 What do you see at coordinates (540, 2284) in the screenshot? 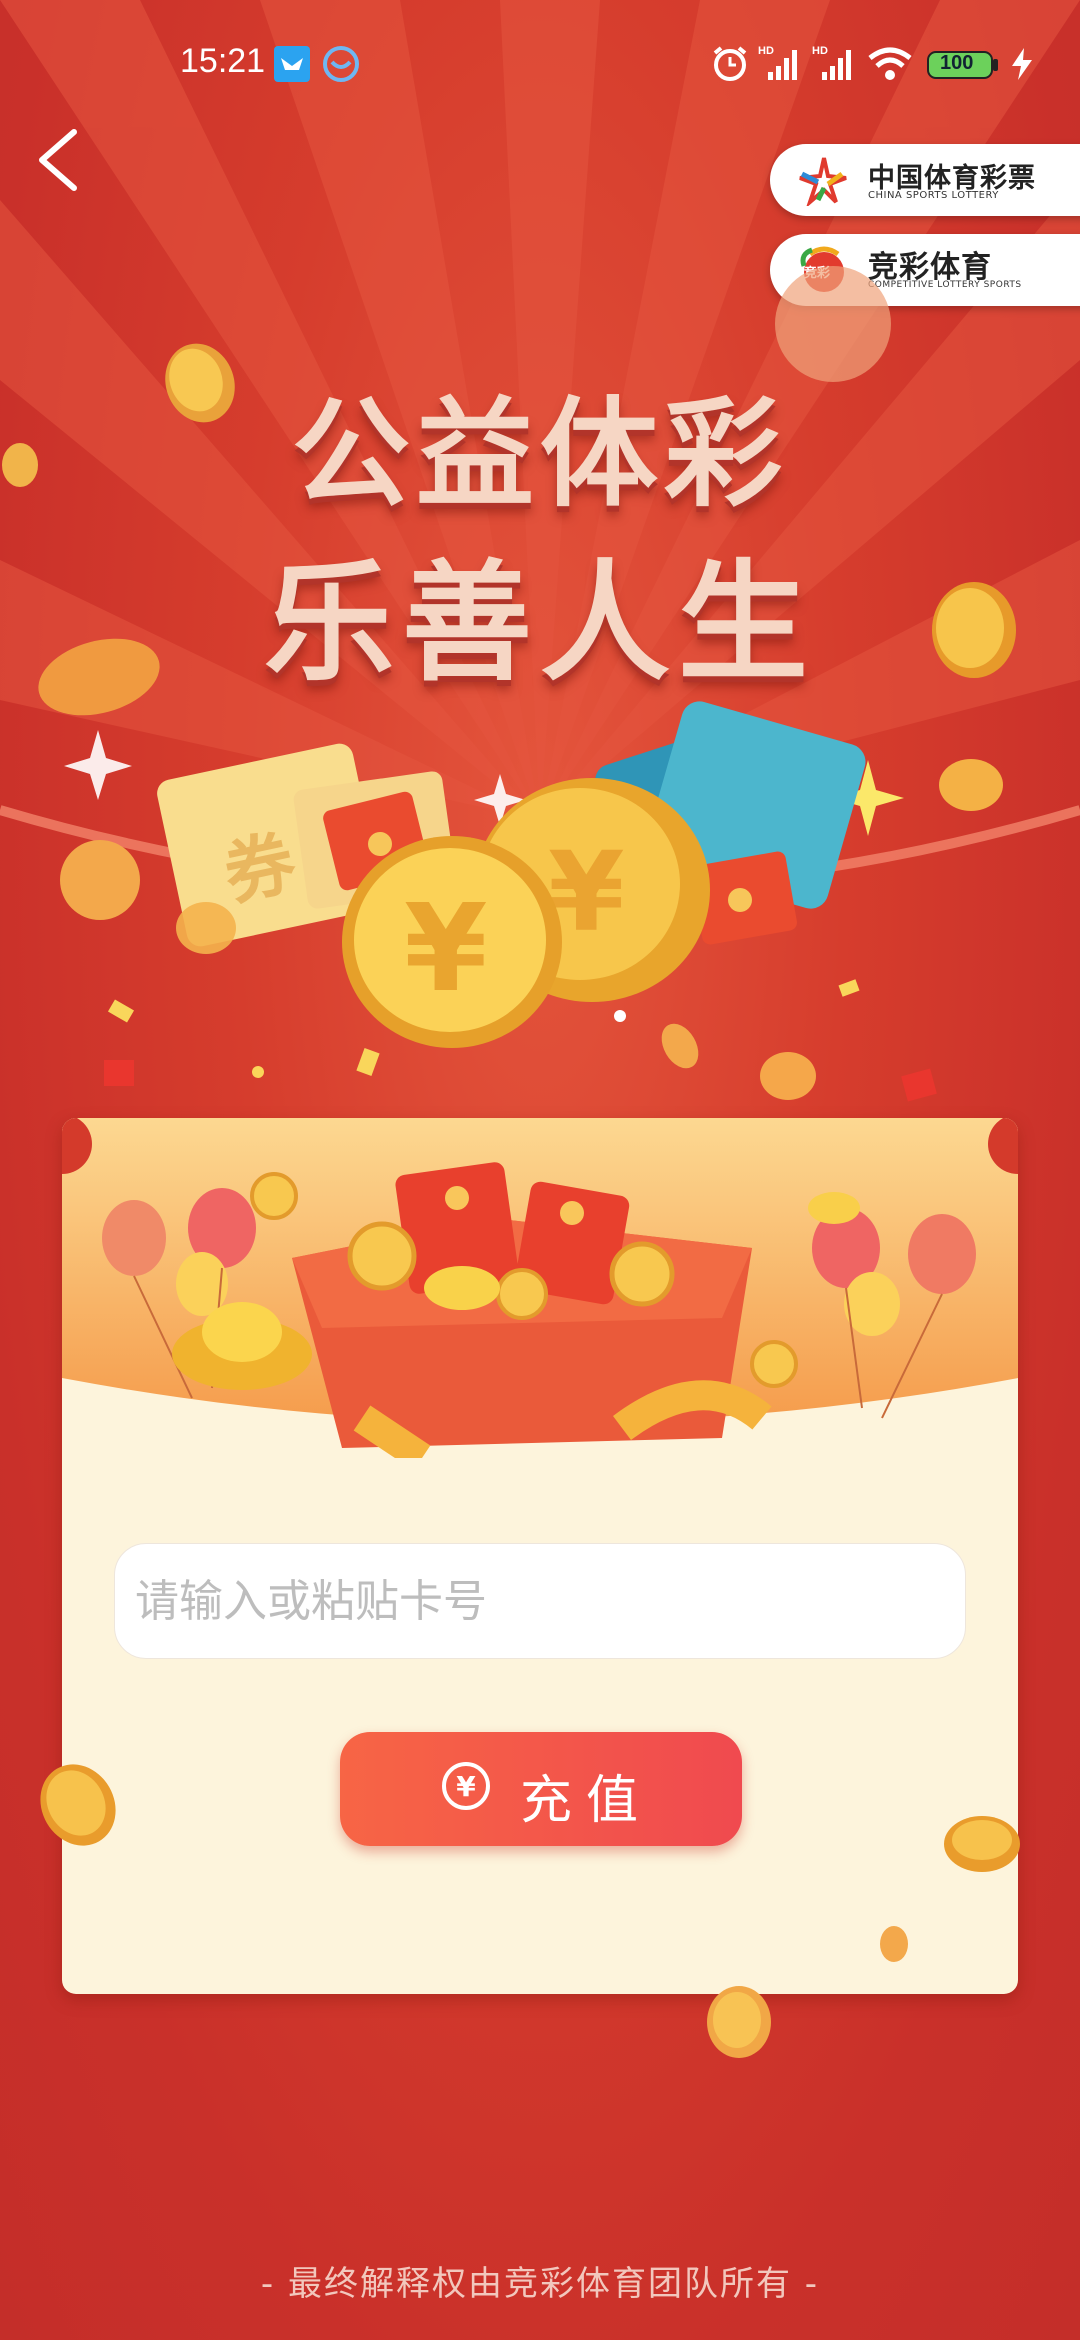
I see `footer-disclaimer: - 最终解释权由竞彩体育团队所有 -` at bounding box center [540, 2284].